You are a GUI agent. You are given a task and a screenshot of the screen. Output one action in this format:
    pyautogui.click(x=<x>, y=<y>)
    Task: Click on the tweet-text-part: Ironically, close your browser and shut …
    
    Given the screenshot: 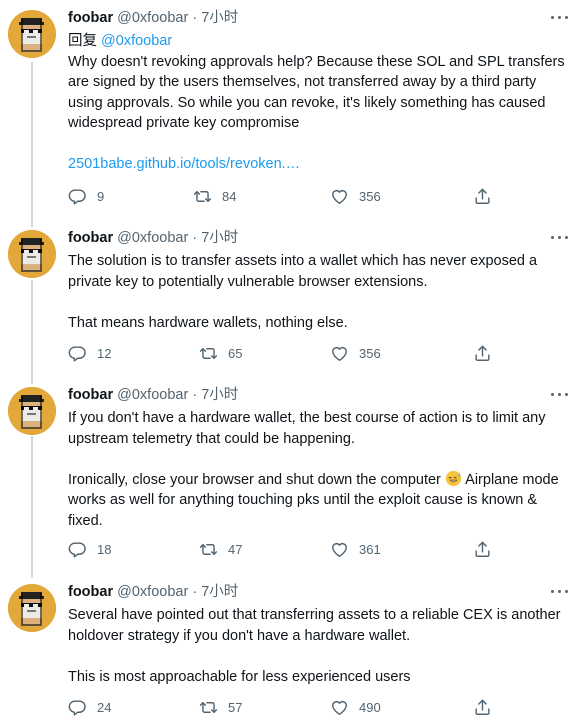 What is the action you would take?
    pyautogui.click(x=254, y=479)
    